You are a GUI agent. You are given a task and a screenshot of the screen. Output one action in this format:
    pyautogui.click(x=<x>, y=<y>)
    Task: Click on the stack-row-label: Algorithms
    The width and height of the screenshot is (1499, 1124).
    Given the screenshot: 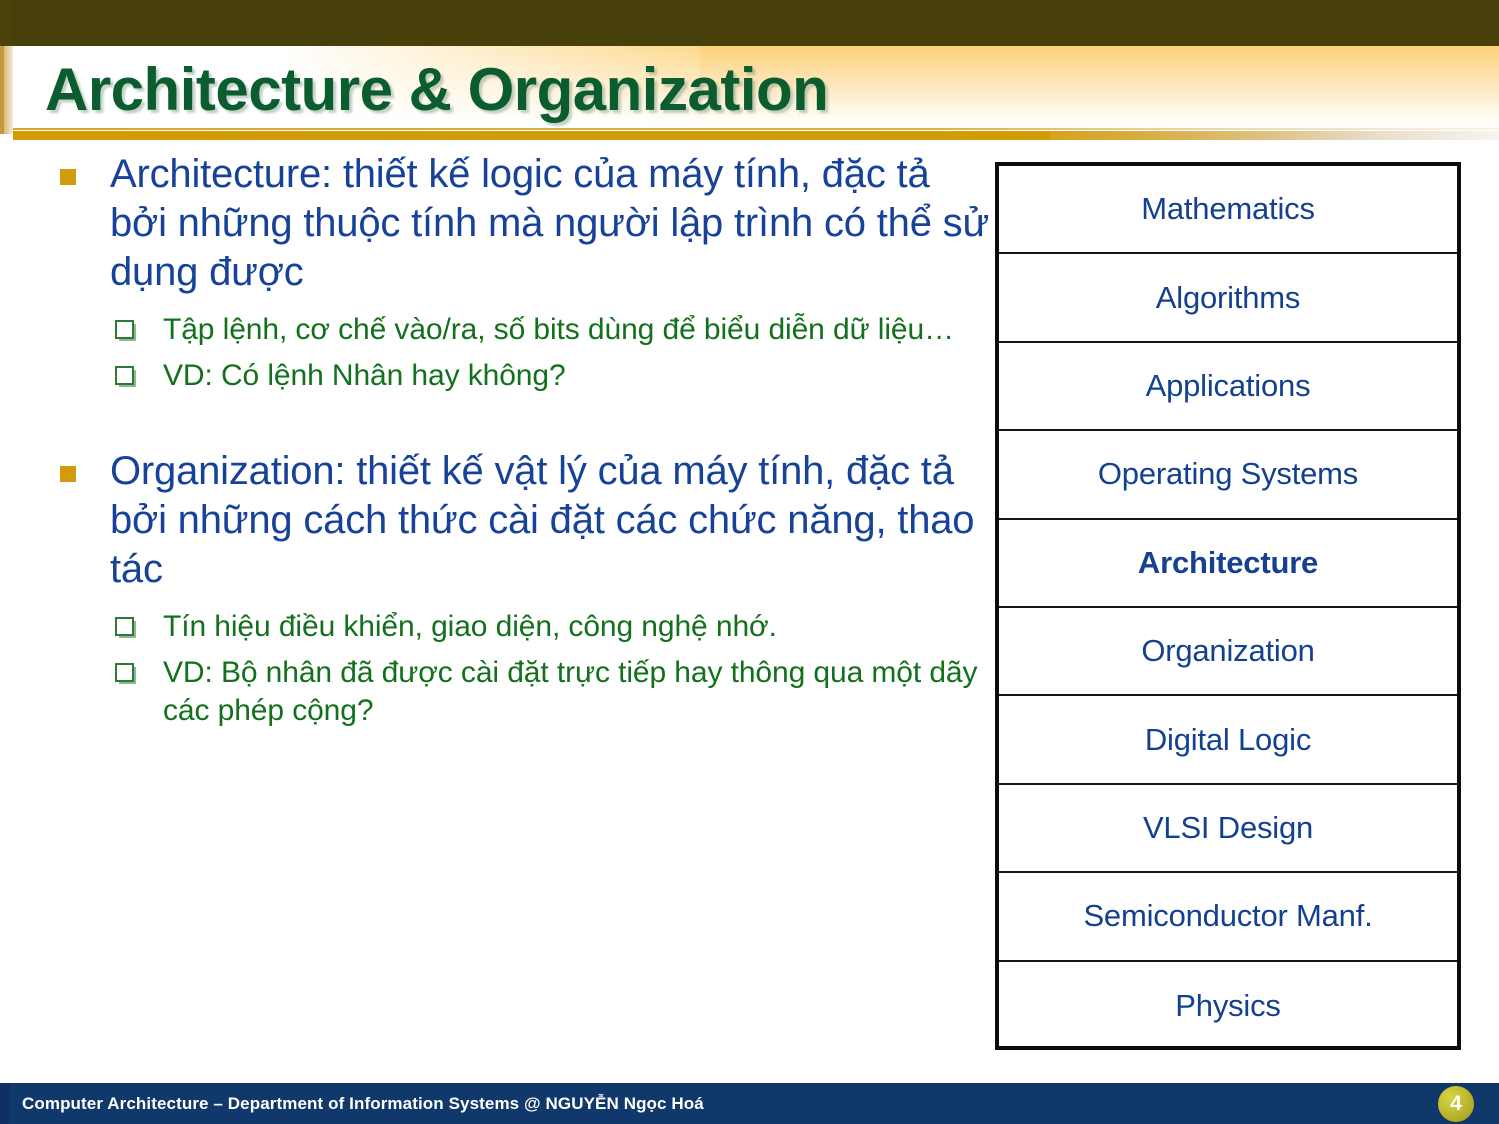 What is the action you would take?
    pyautogui.click(x=1228, y=297)
    